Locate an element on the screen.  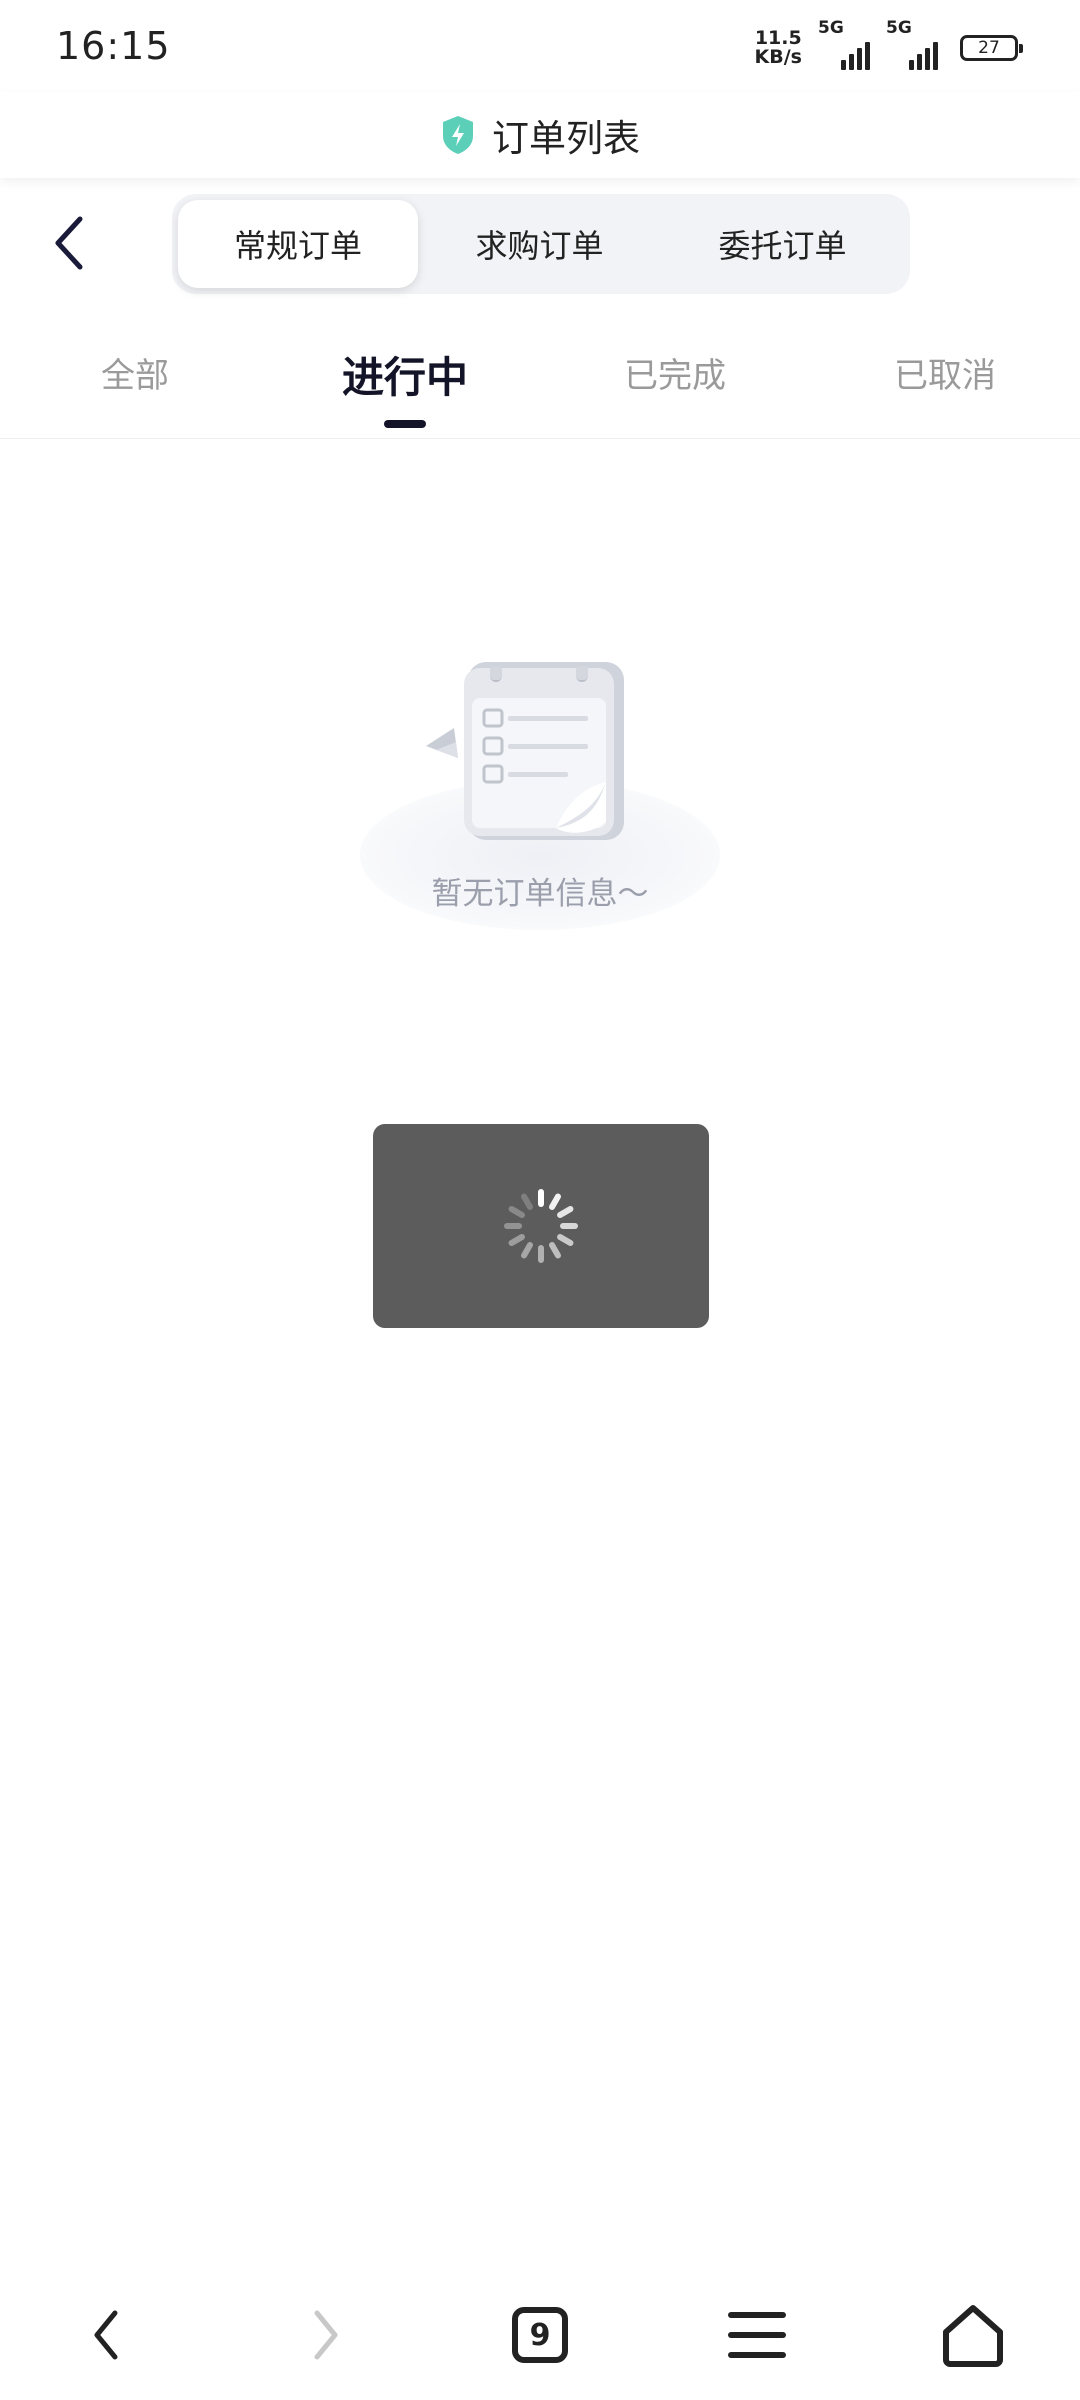
tab-label: 已完成 is located at coordinates (675, 376).